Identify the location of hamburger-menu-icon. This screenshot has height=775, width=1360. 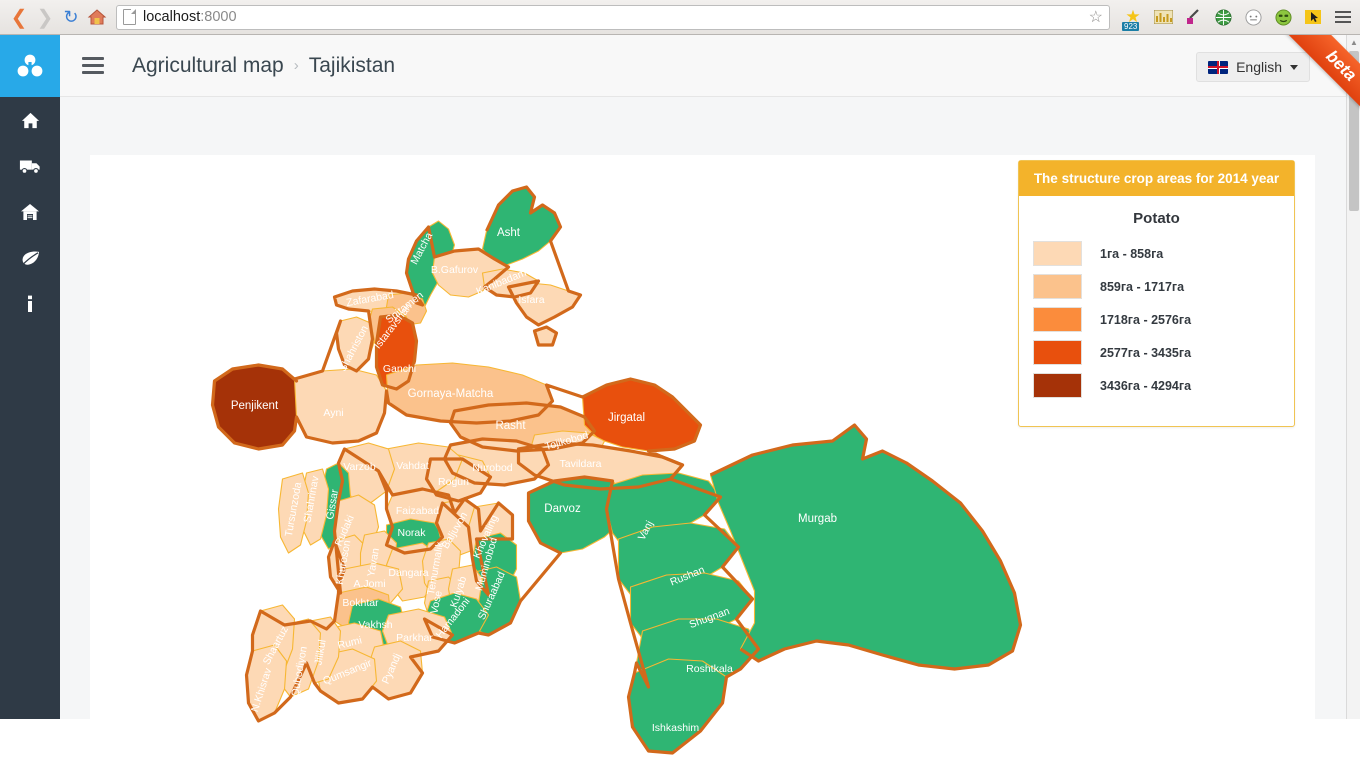
(93, 65).